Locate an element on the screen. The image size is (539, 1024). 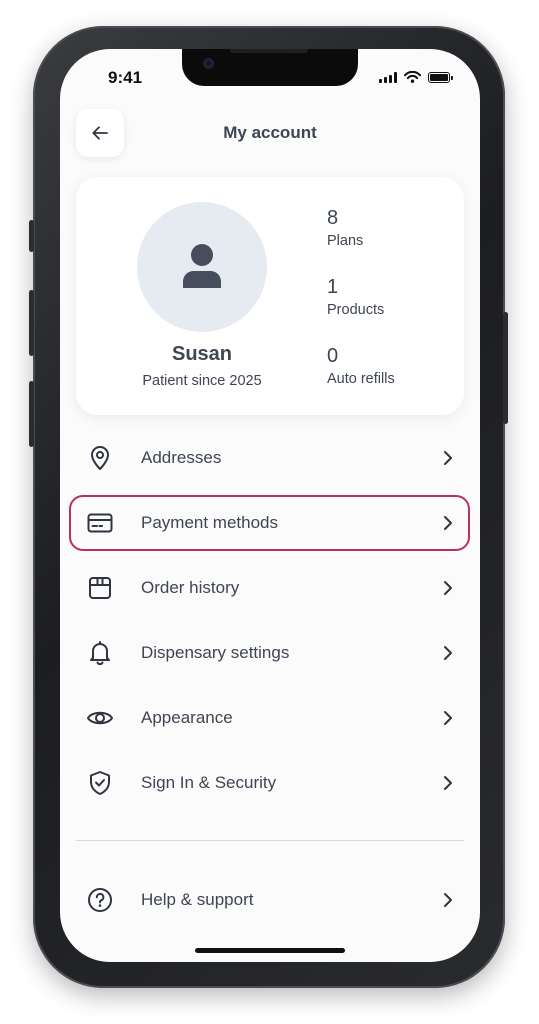
bell-icon is located at coordinates (100, 653).